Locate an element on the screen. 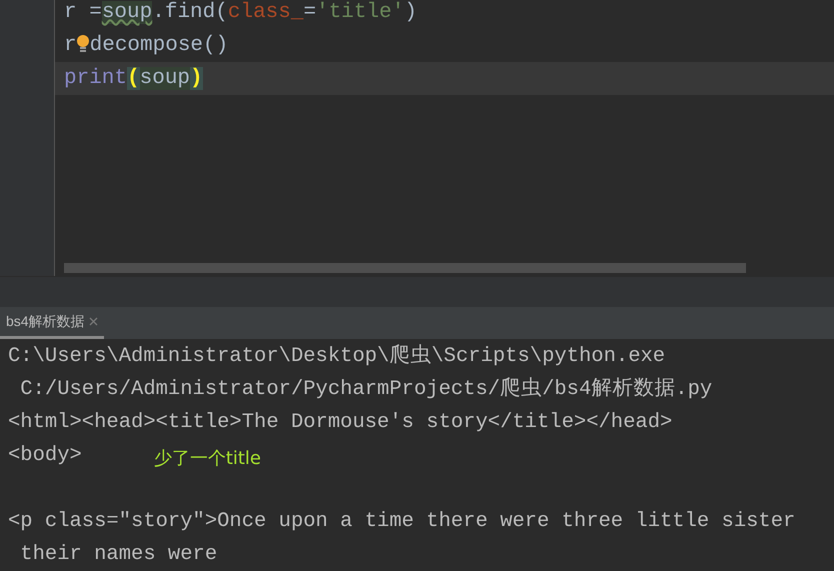 Image resolution: width=834 pixels, height=571 pixels. console-output: <html><head><title>The Dormouse's story</title></head> is located at coordinates (340, 423).